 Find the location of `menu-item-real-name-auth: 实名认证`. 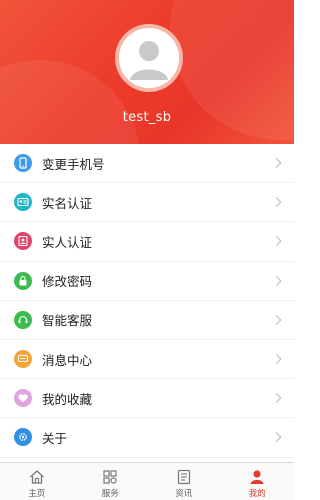

menu-item-real-name-auth: 实名认证 is located at coordinates (147, 203).